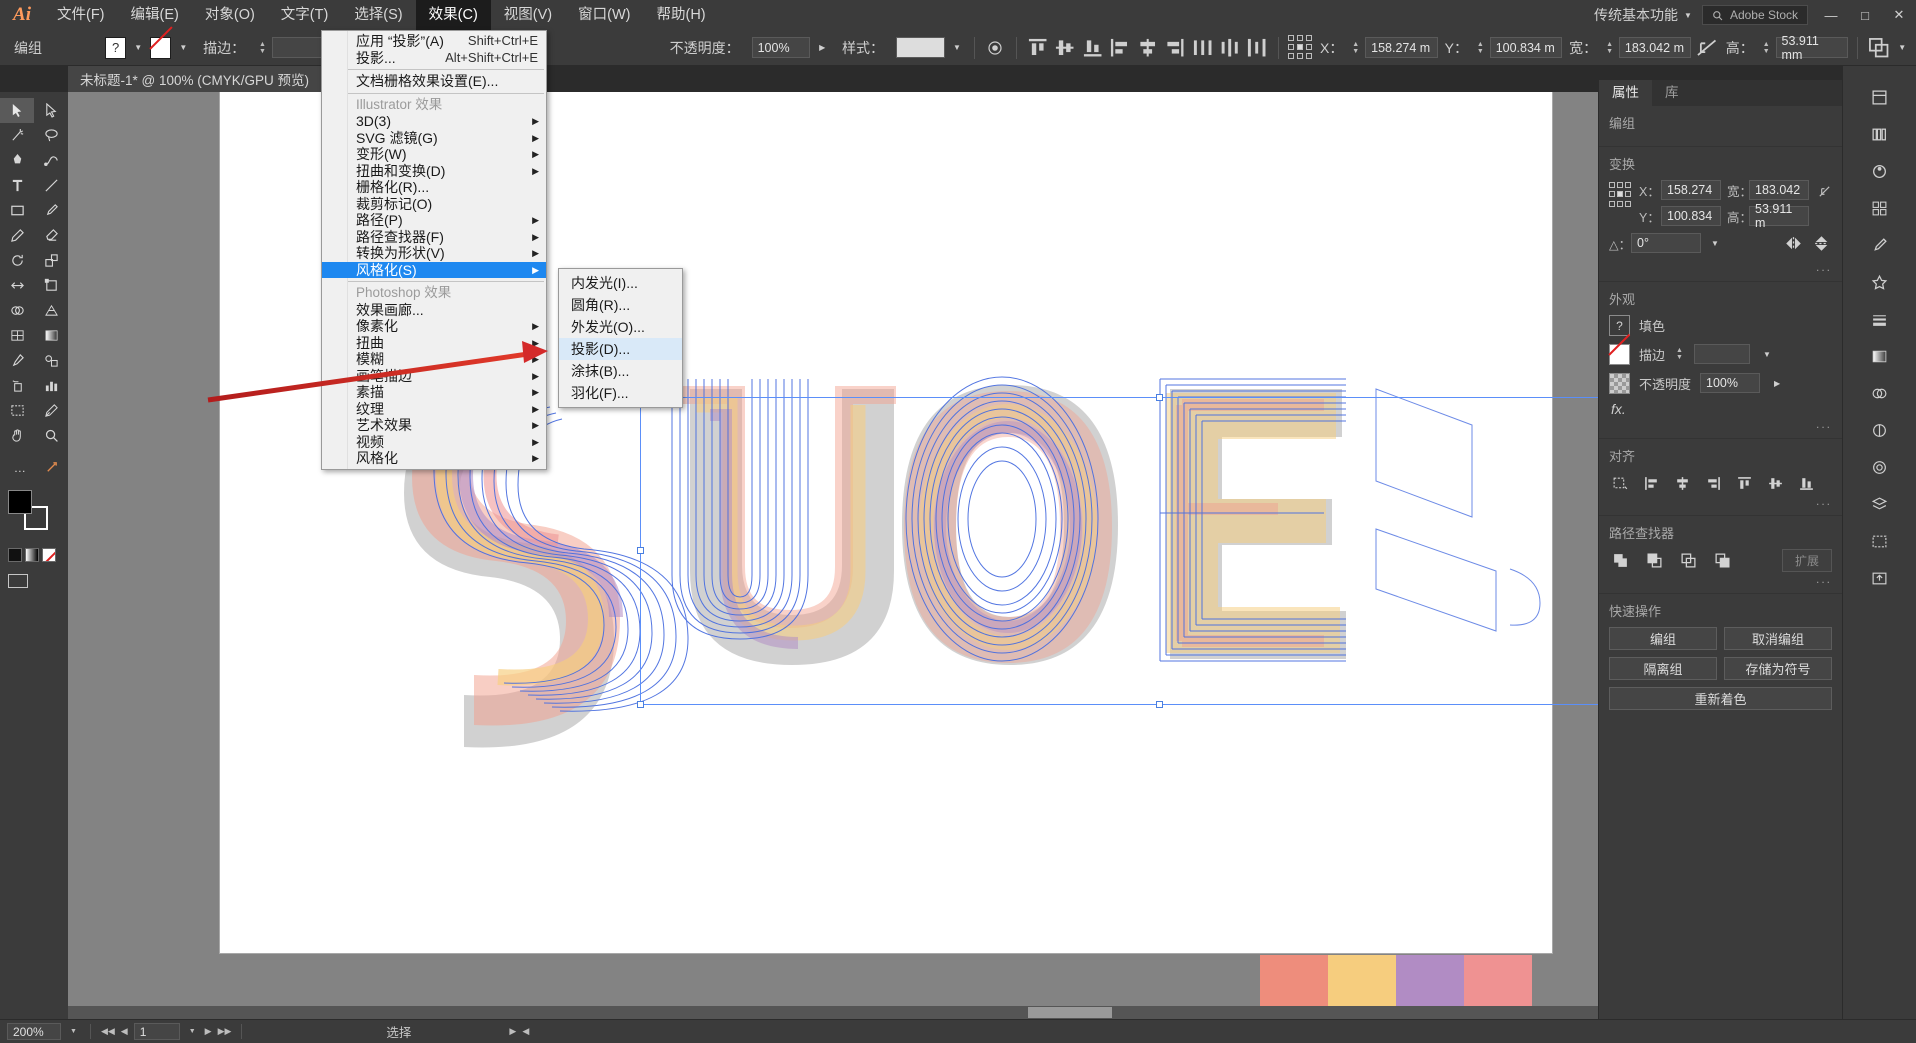 This screenshot has width=1916, height=1043. What do you see at coordinates (1880, 467) in the screenshot?
I see `graphic-styles-dock-icon` at bounding box center [1880, 467].